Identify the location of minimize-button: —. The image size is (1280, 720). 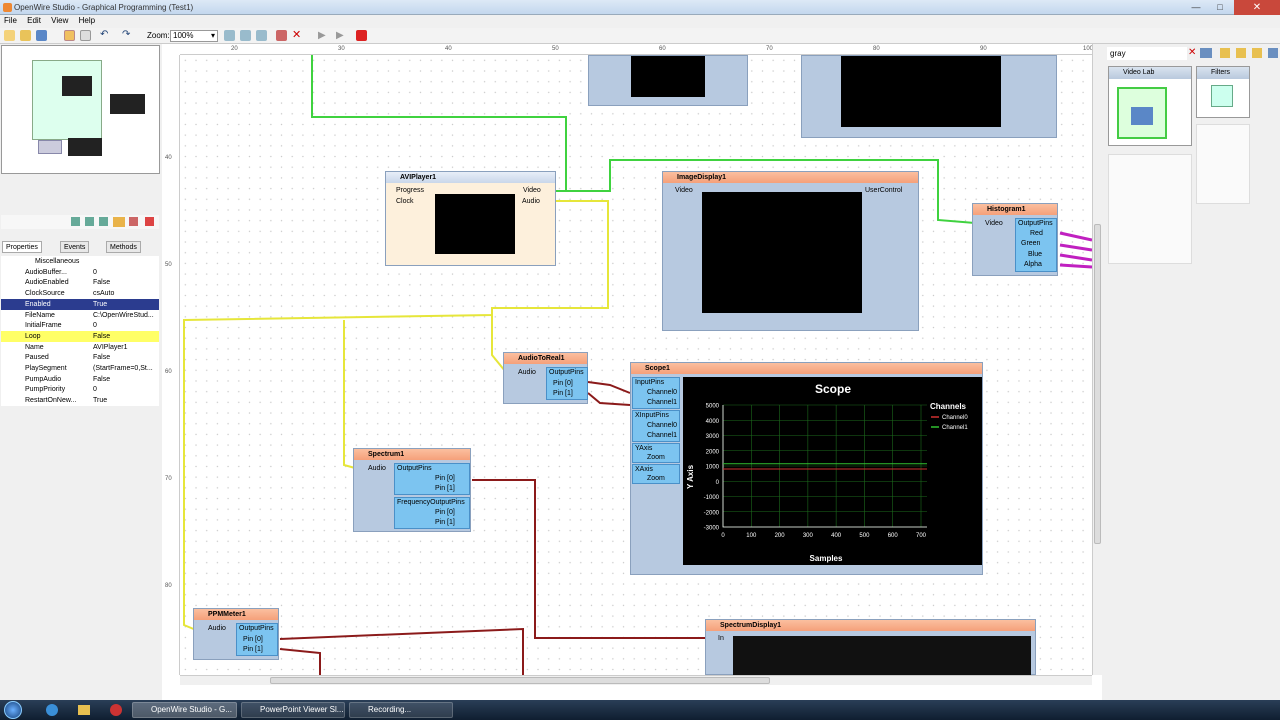
(1196, 7).